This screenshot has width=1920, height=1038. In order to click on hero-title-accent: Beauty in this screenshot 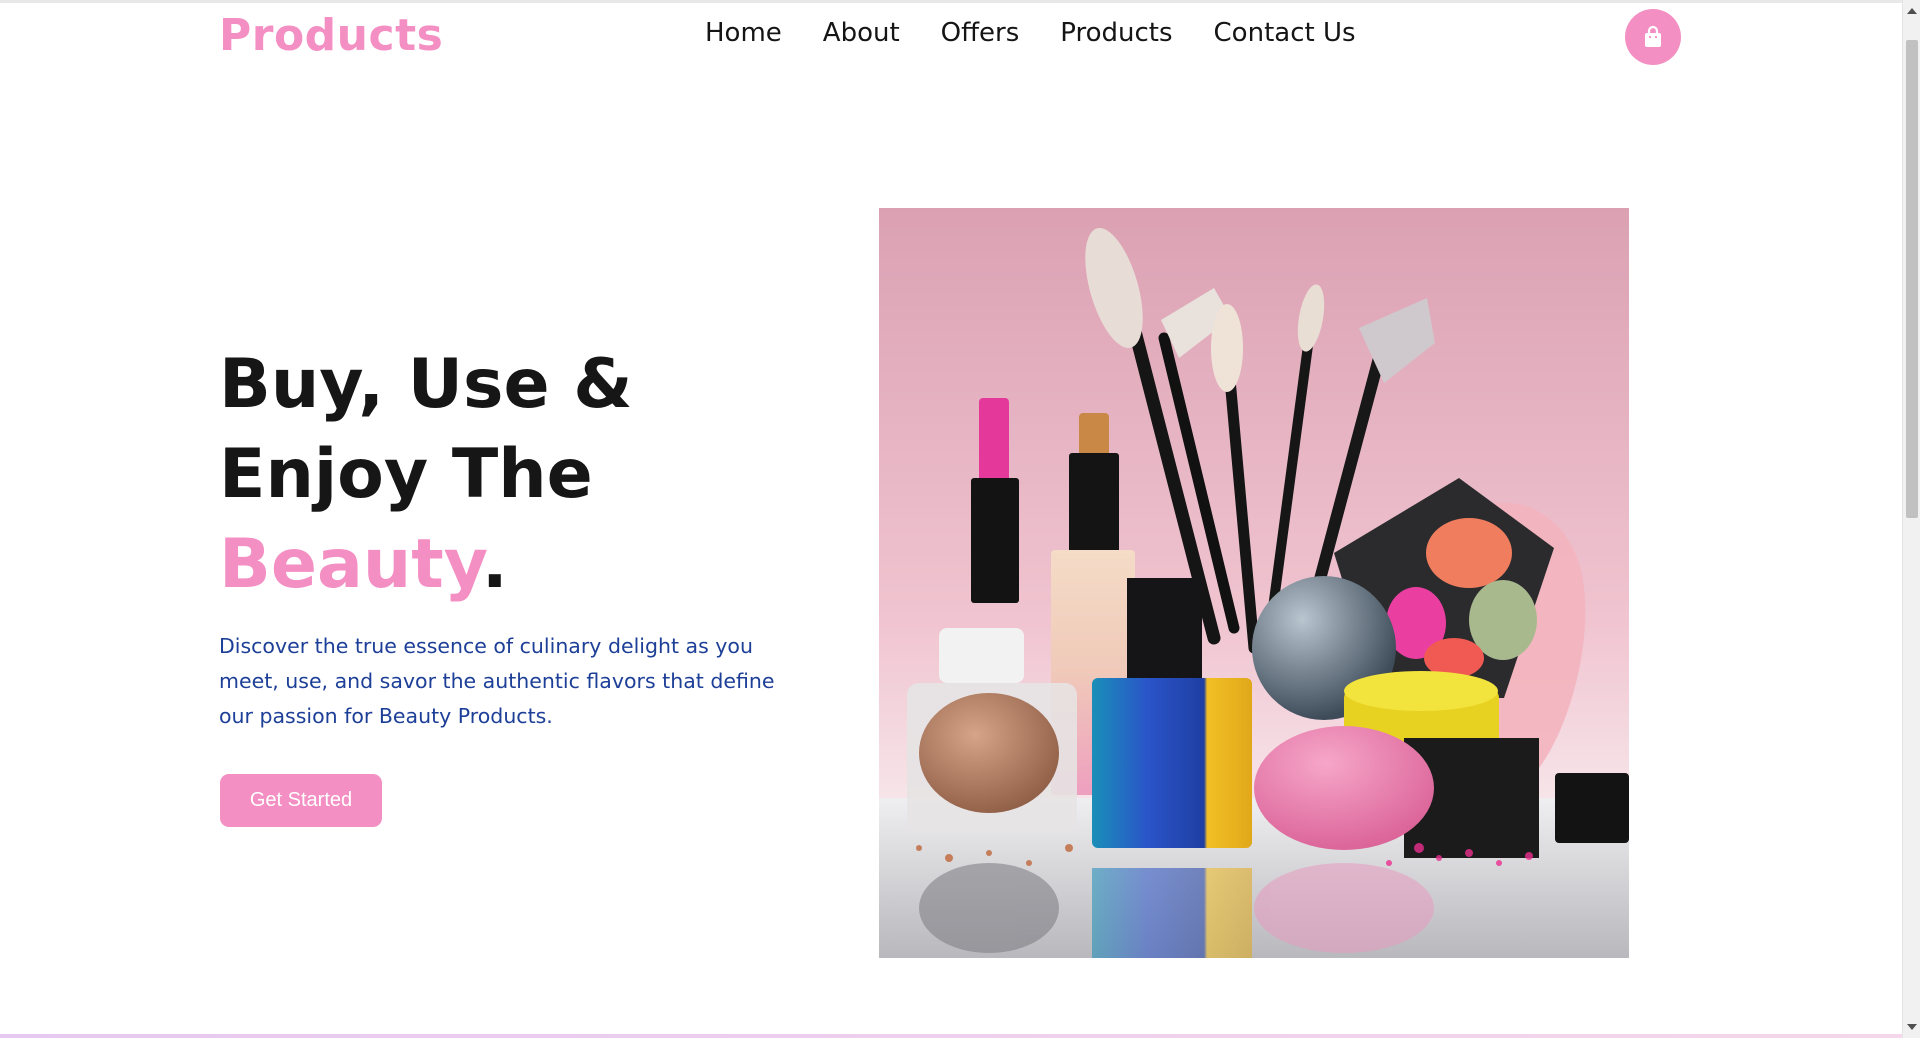, I will do `click(350, 564)`.